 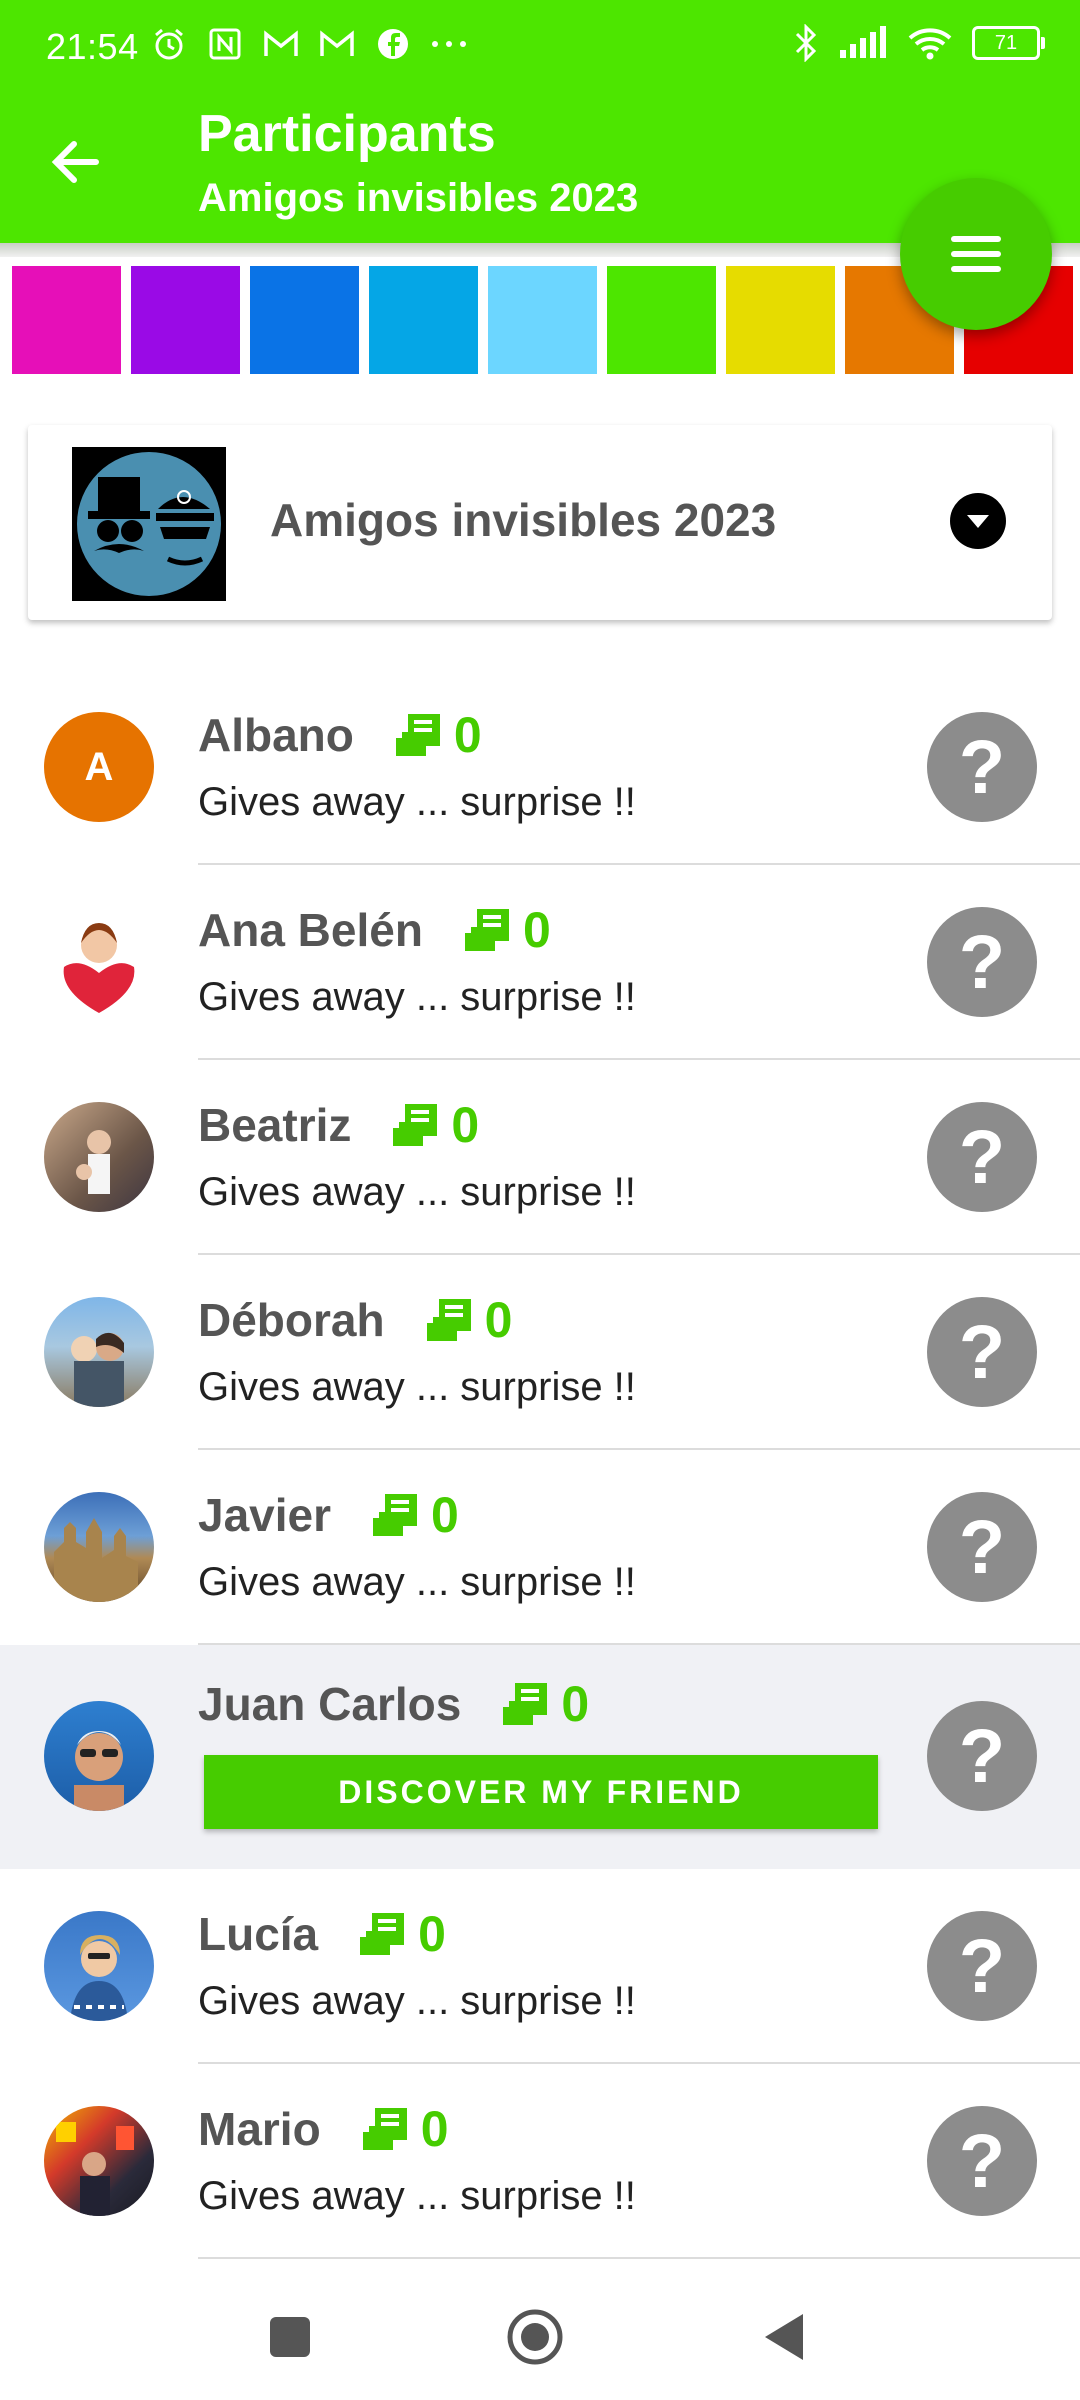 I want to click on status-bar: 21:54 71, so click(x=540, y=50).